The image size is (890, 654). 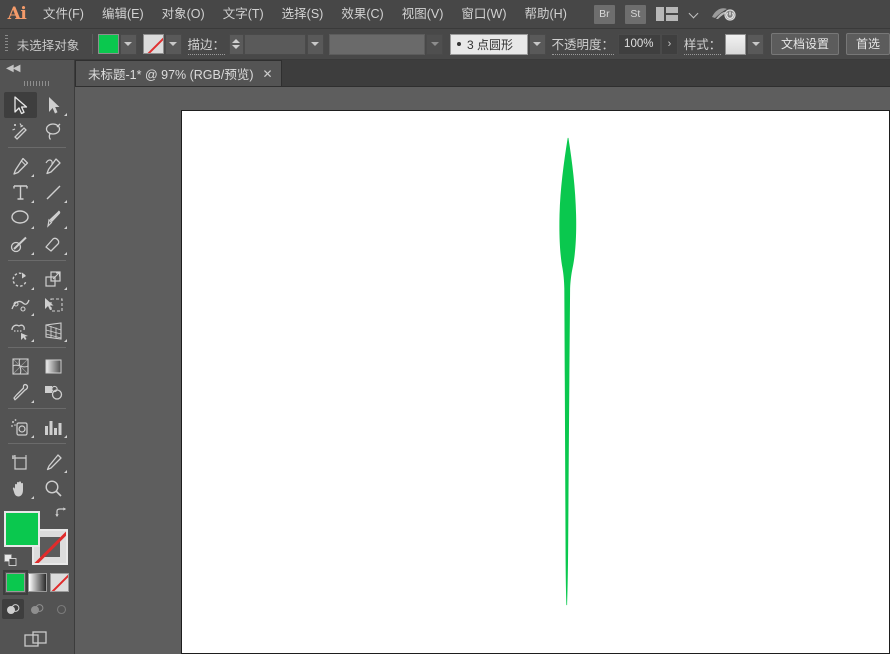 What do you see at coordinates (15, 582) in the screenshot?
I see `color-mode-solid` at bounding box center [15, 582].